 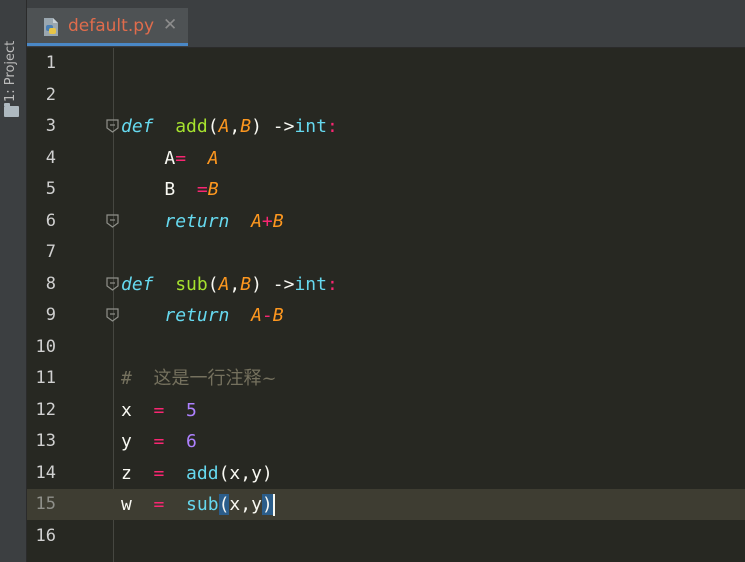 I want to click on code-line: 16, so click(x=386, y=536).